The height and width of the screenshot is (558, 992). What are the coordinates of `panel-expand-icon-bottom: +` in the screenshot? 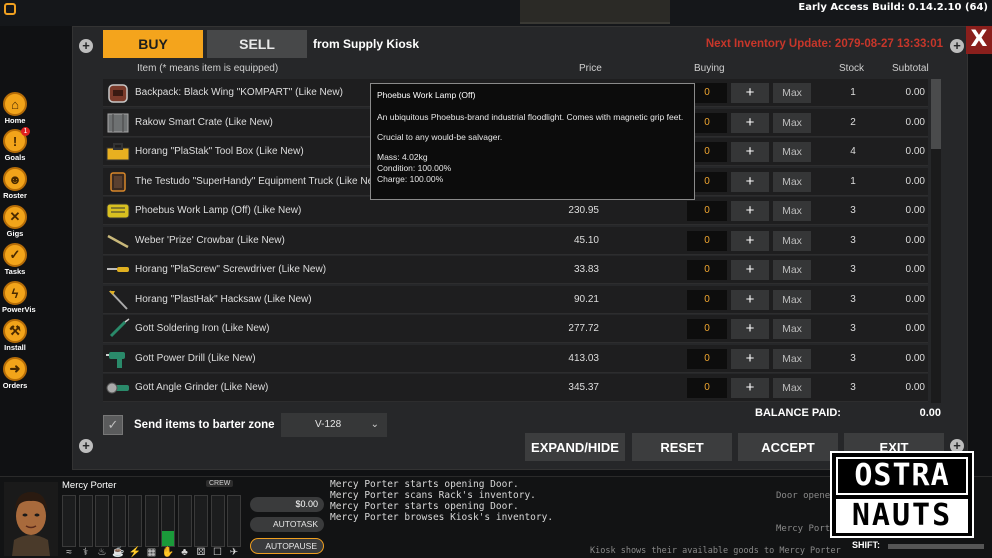 It's located at (86, 446).